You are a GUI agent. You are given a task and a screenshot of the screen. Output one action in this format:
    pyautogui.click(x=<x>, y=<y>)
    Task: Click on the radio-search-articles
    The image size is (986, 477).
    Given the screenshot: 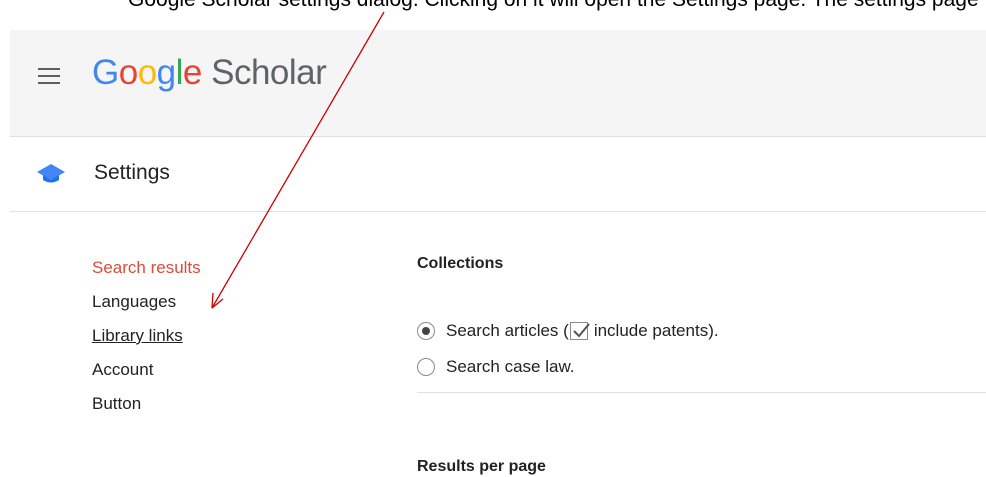 What is the action you would take?
    pyautogui.click(x=426, y=331)
    